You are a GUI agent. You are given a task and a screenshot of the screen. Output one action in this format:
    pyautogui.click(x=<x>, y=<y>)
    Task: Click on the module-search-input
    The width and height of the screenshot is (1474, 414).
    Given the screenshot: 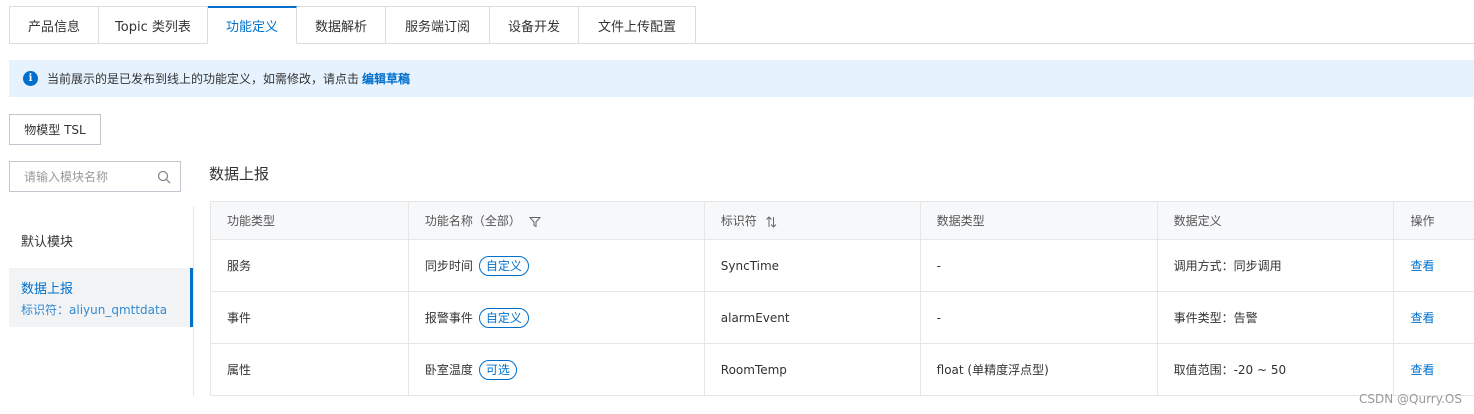 What is the action you would take?
    pyautogui.click(x=89, y=176)
    